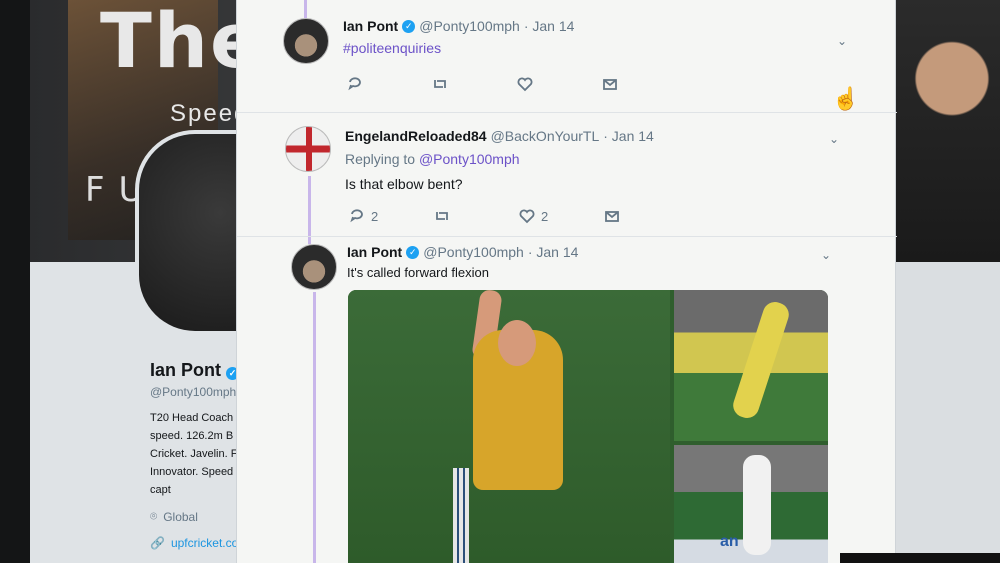  Describe the element at coordinates (846, 98) in the screenshot. I see `hand-cursor-icon: ☝` at that location.